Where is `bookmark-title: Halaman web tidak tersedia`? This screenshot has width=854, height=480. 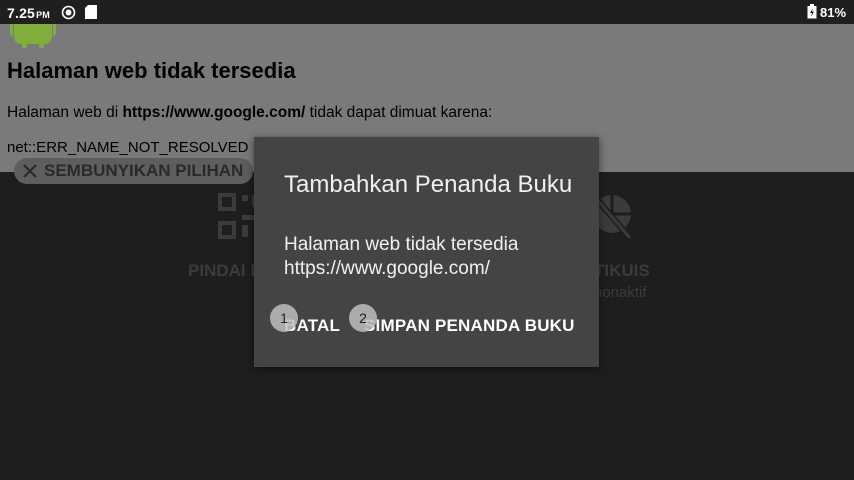 bookmark-title: Halaman web tidak tersedia is located at coordinates (401, 244).